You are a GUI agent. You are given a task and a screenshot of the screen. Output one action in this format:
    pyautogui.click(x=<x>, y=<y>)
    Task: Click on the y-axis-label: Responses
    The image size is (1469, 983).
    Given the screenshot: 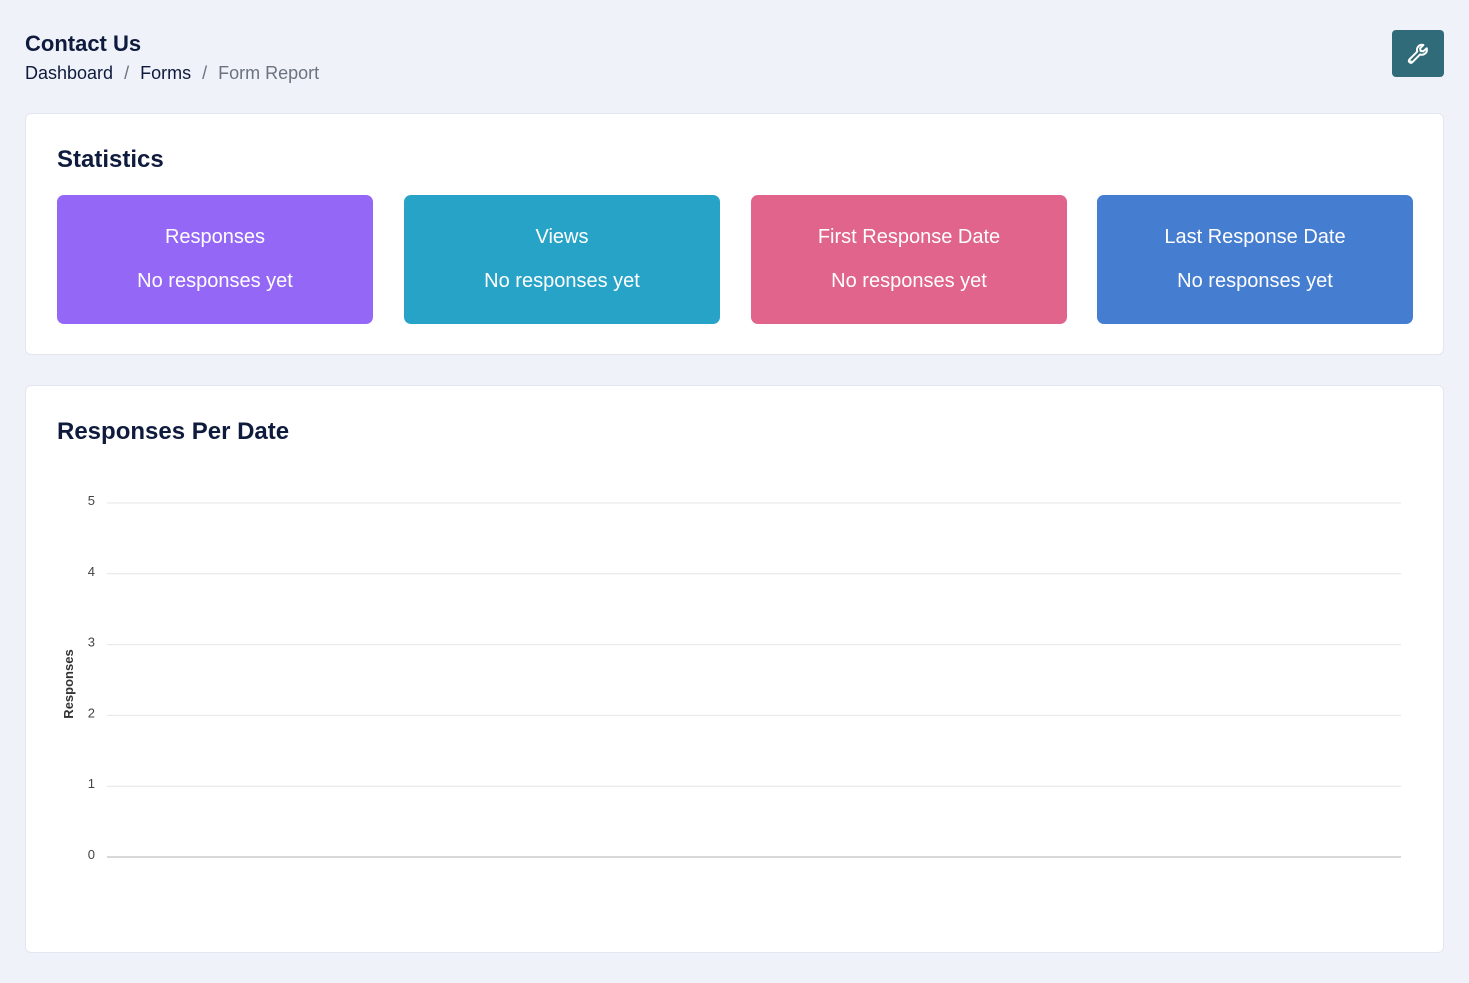 What is the action you would take?
    pyautogui.click(x=68, y=683)
    